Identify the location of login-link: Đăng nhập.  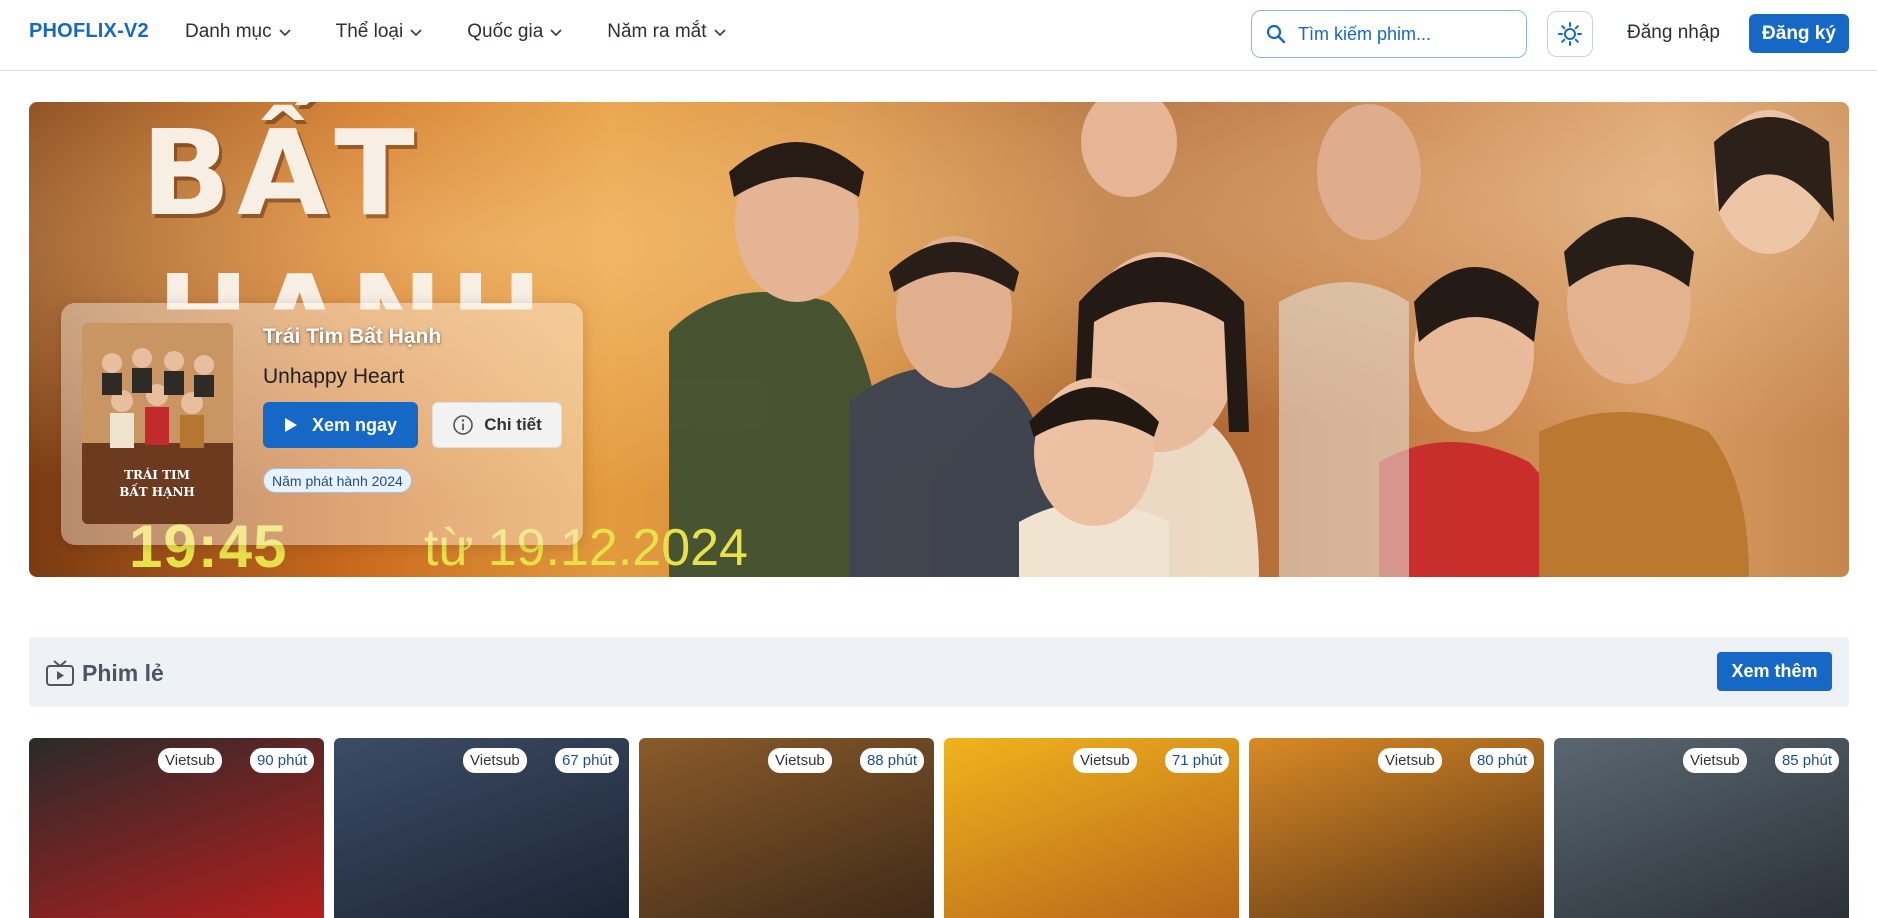
(1673, 33).